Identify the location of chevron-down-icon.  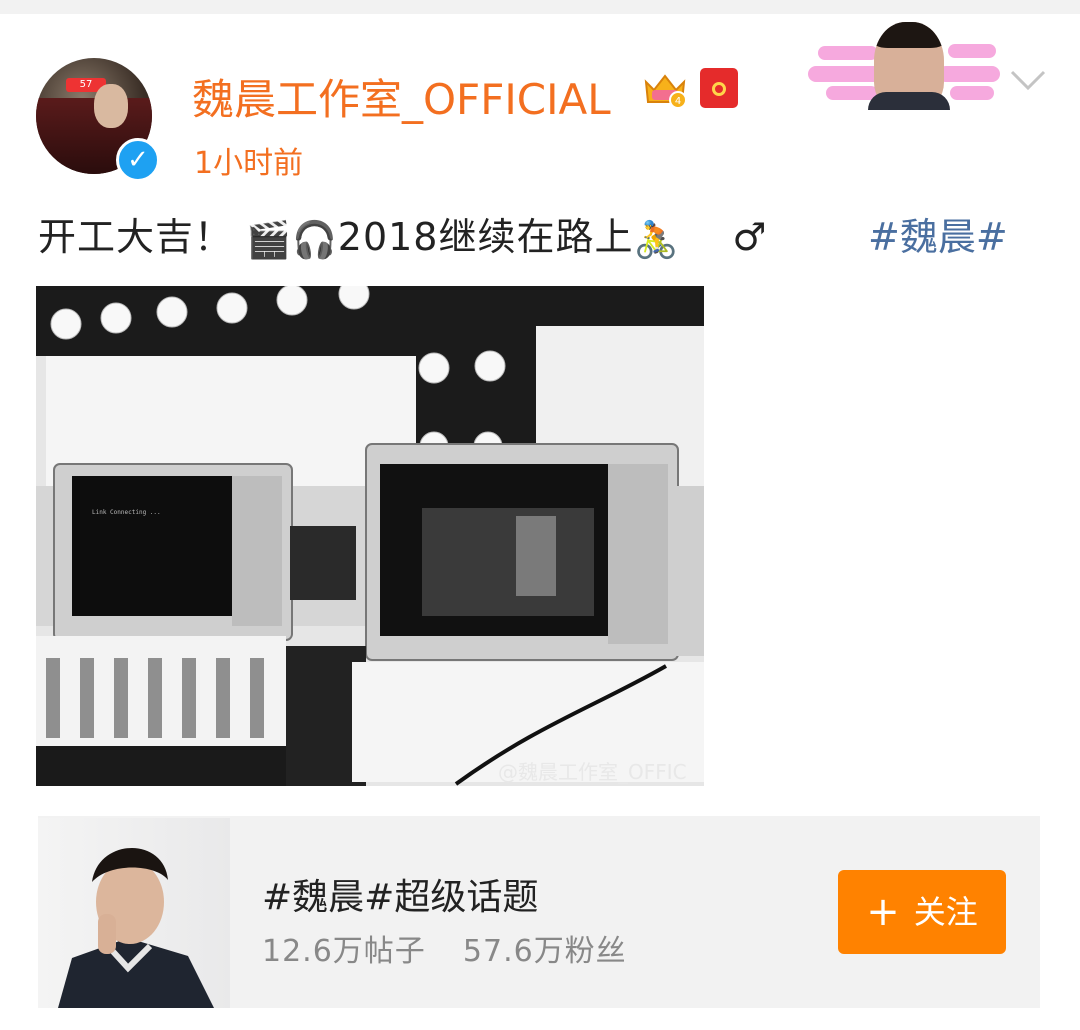
(1028, 80).